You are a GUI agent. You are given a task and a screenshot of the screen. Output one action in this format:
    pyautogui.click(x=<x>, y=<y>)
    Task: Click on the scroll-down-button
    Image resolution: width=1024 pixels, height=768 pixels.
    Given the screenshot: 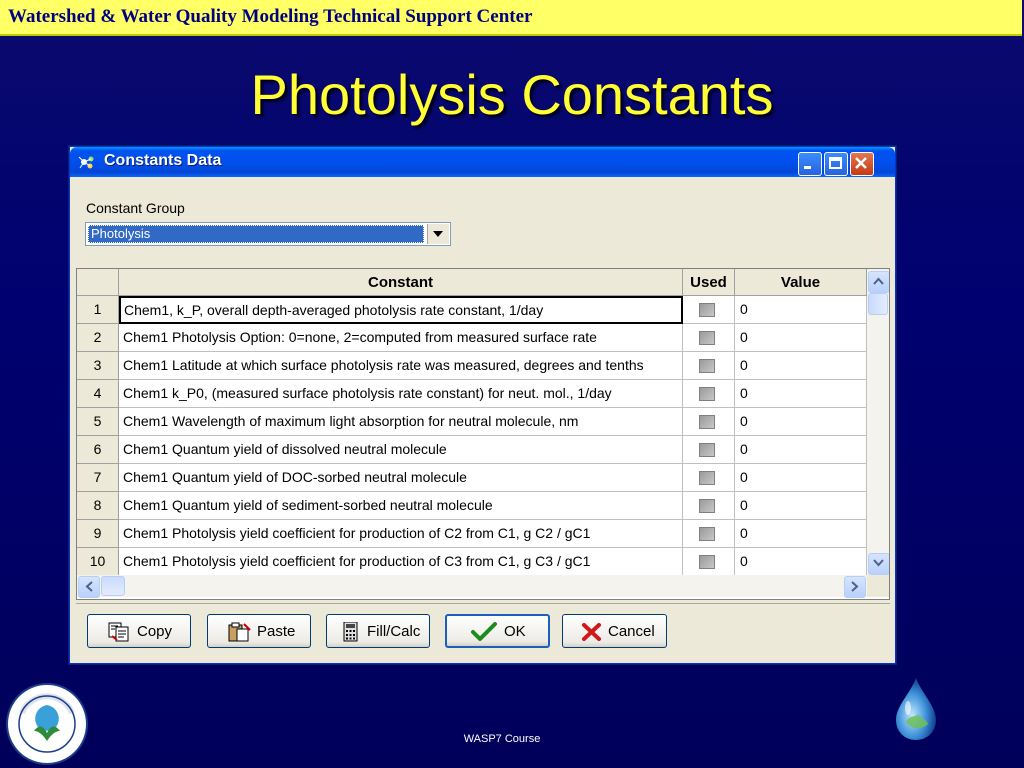 What is the action you would take?
    pyautogui.click(x=878, y=564)
    